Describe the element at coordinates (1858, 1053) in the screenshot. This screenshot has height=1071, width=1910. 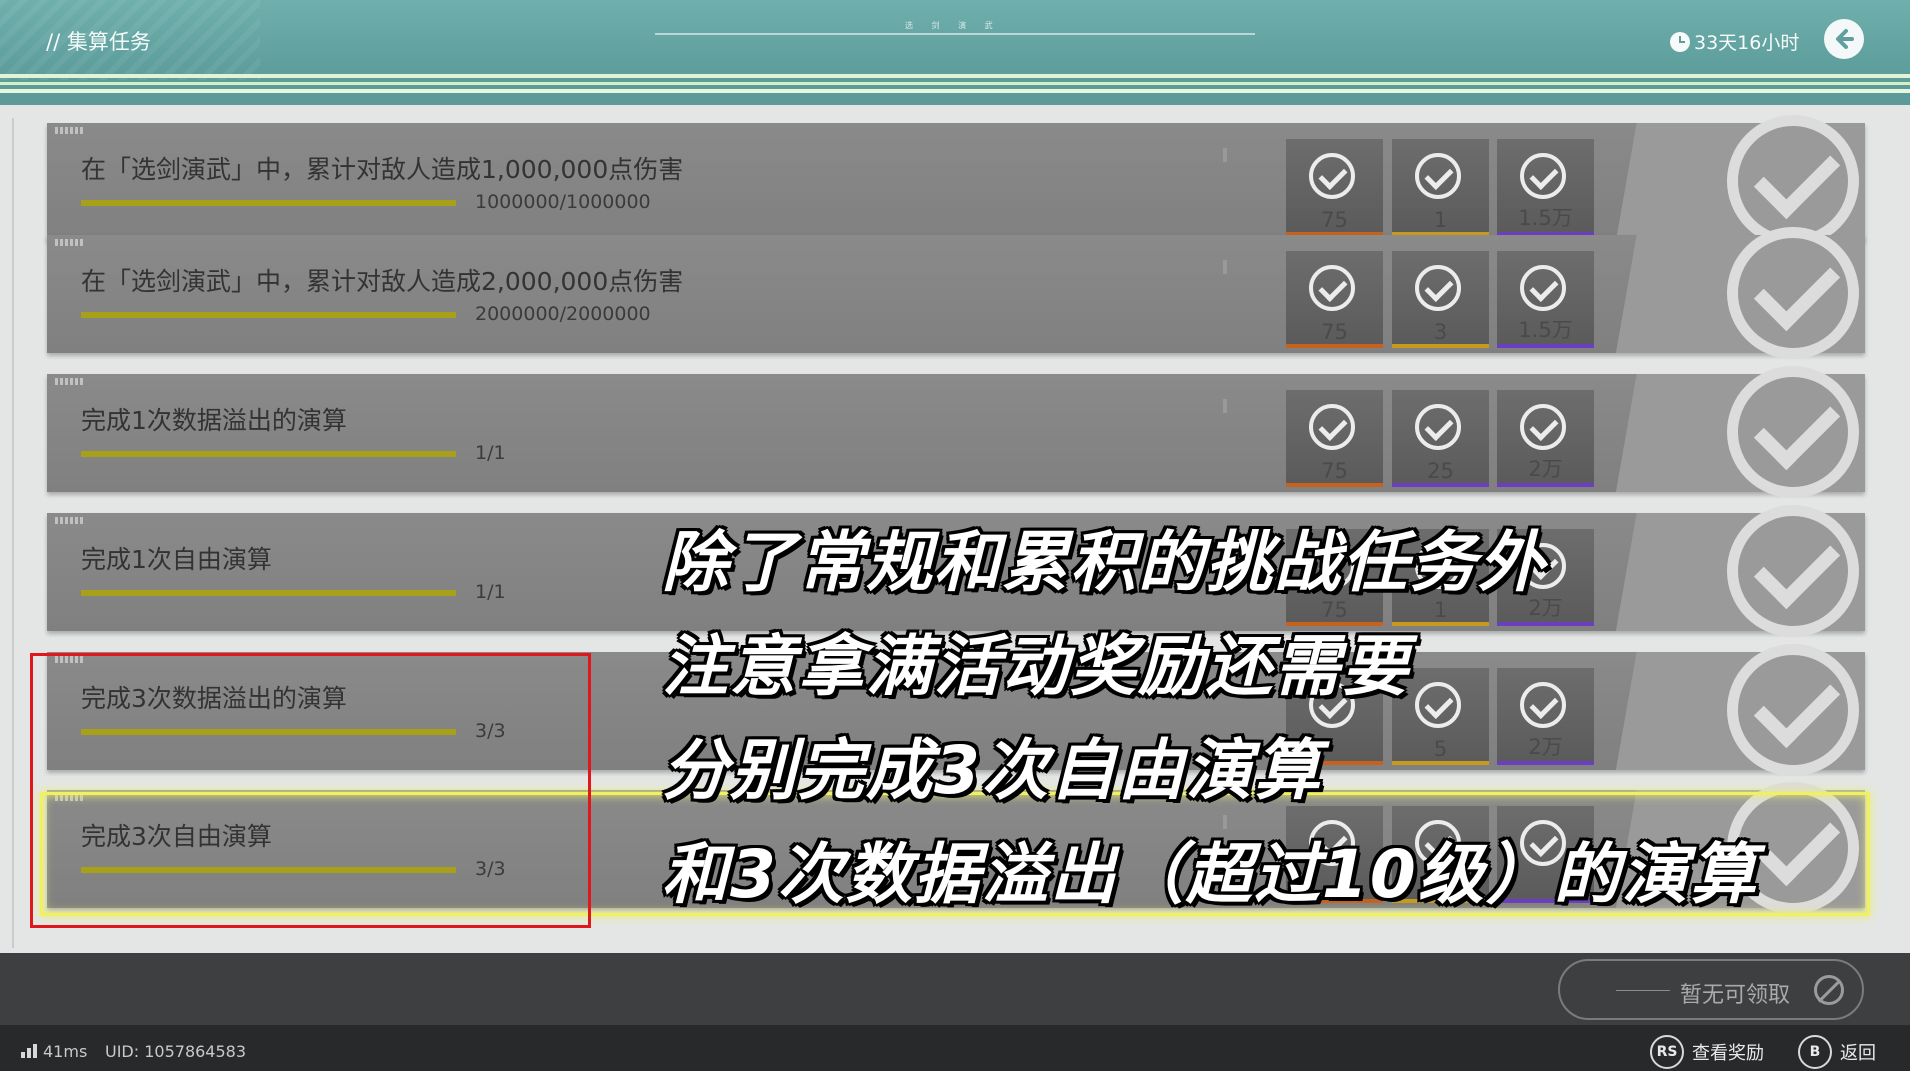
I see `back-label: 返回` at that location.